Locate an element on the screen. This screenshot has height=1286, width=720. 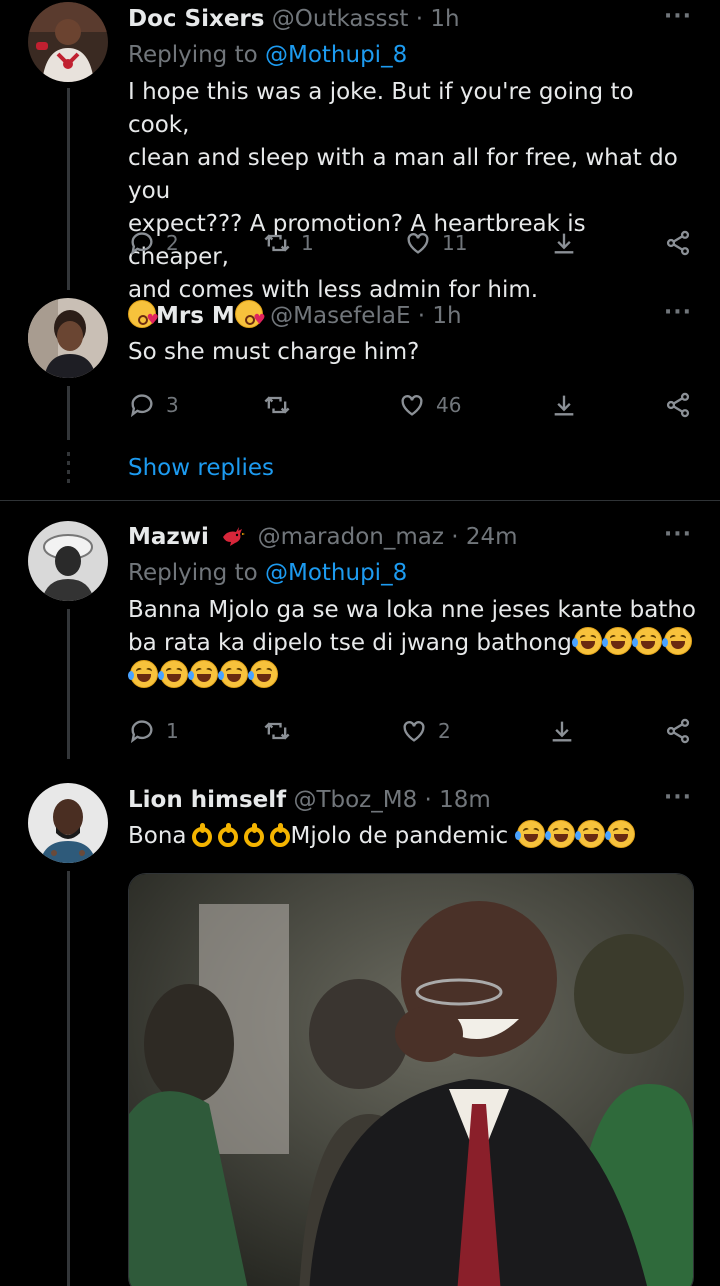
display-name: Mazwi is located at coordinates (168, 537).